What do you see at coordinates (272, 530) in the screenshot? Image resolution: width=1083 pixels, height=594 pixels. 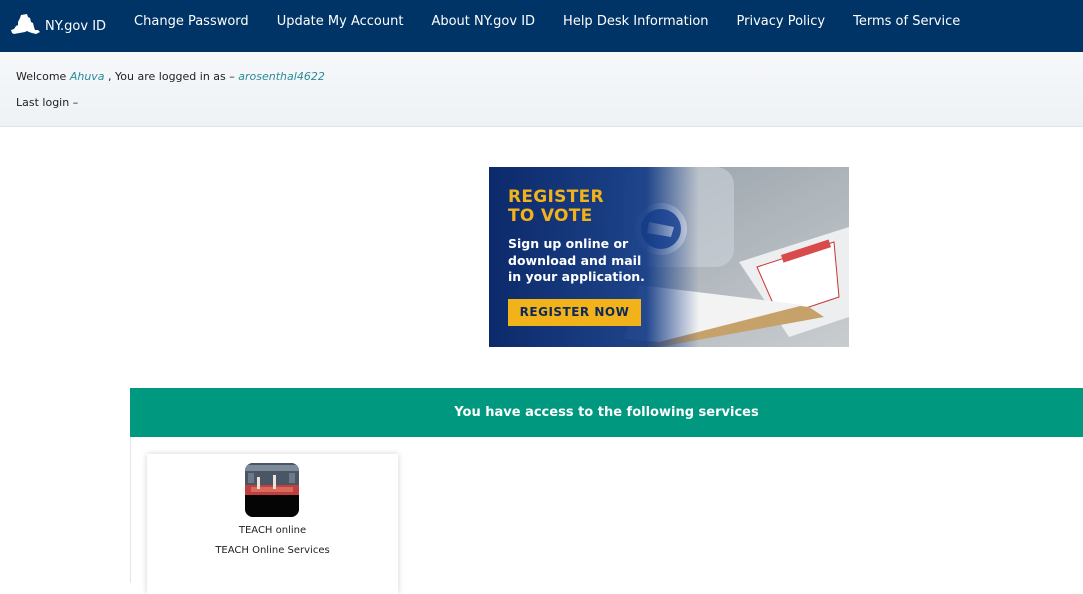 I see `service-name: TEACH online` at bounding box center [272, 530].